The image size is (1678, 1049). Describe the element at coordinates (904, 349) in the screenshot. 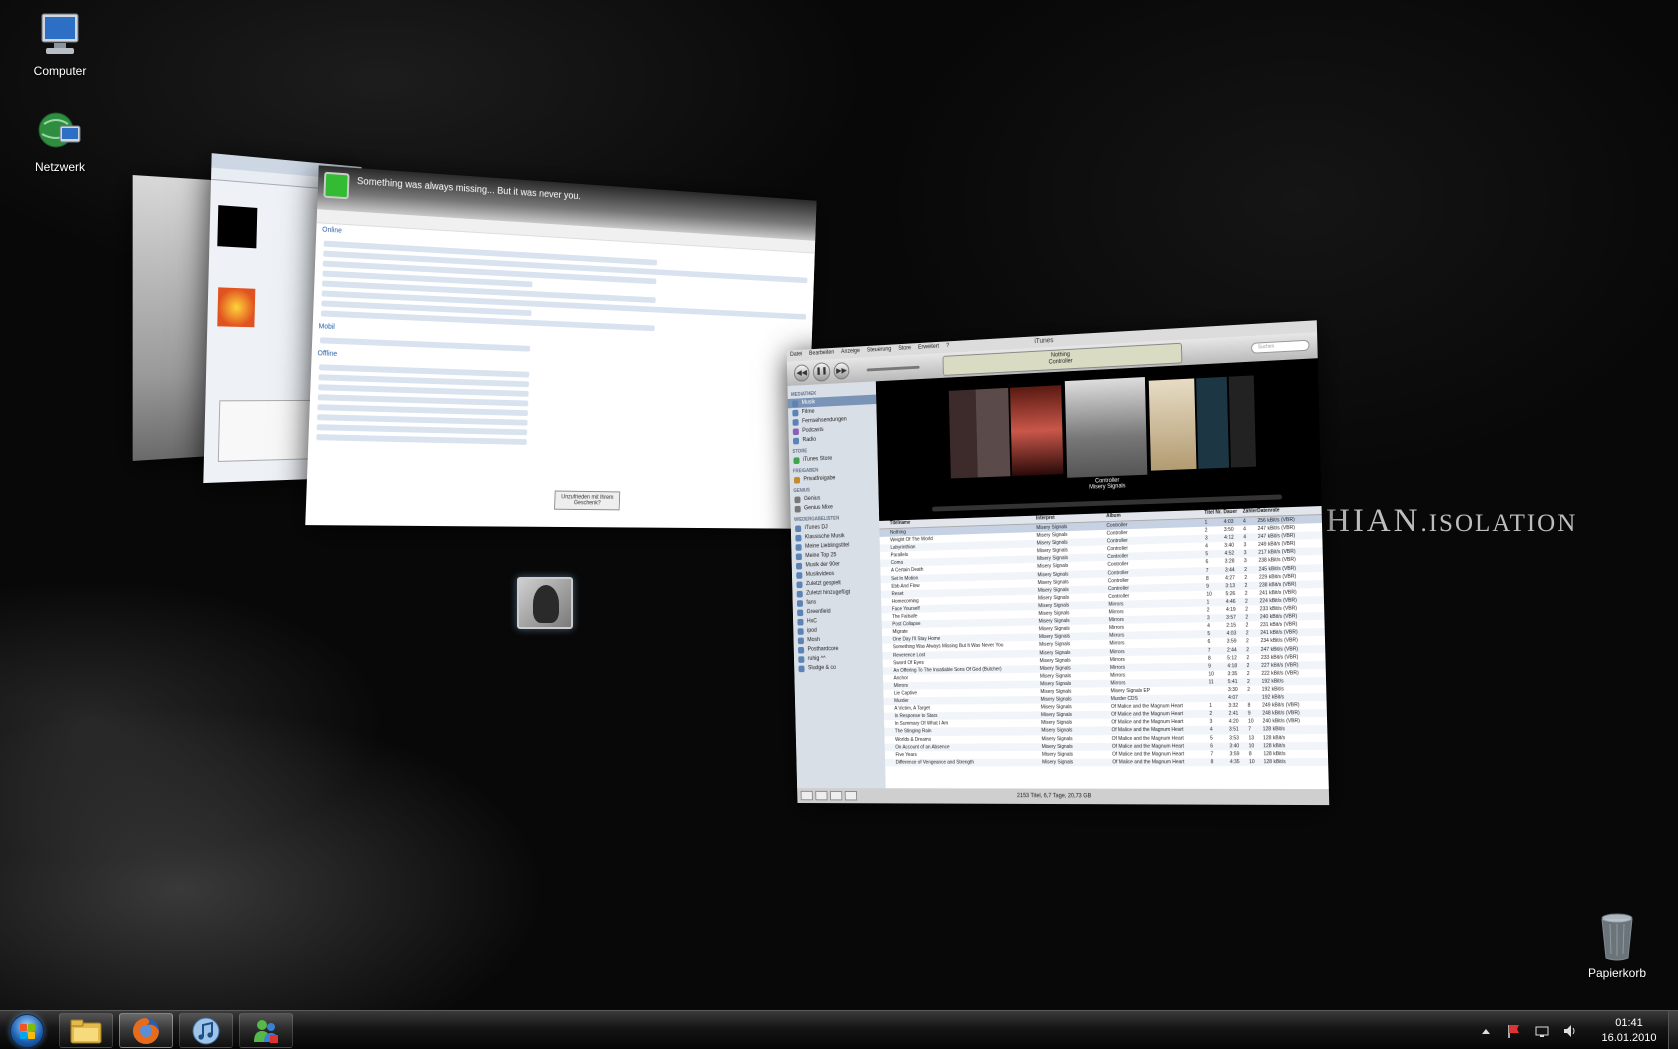

I see `menu-store: Store` at that location.